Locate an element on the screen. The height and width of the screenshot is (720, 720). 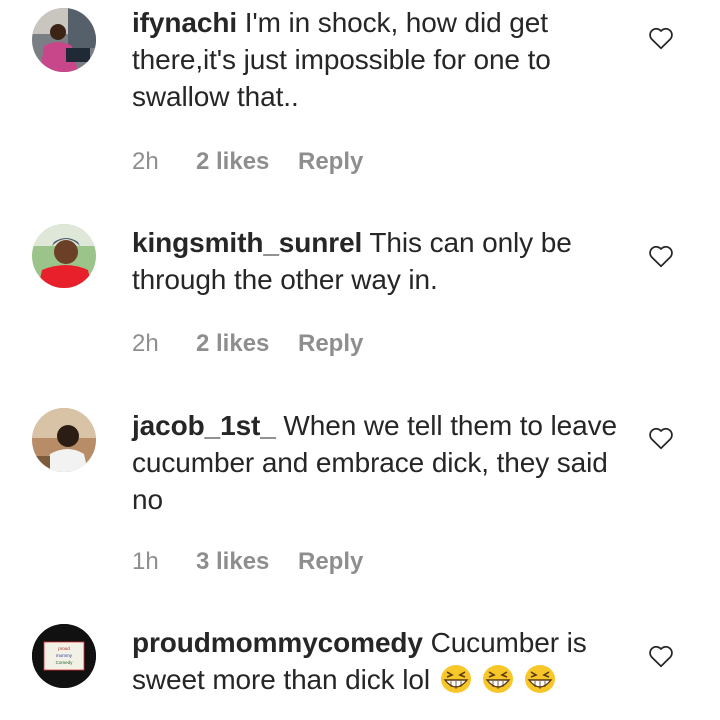
timestamp: 1h is located at coordinates (145, 561).